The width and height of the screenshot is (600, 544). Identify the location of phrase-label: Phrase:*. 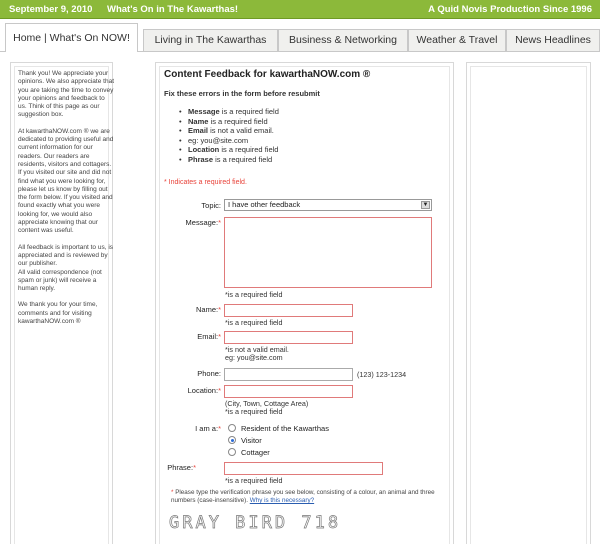
(181, 467).